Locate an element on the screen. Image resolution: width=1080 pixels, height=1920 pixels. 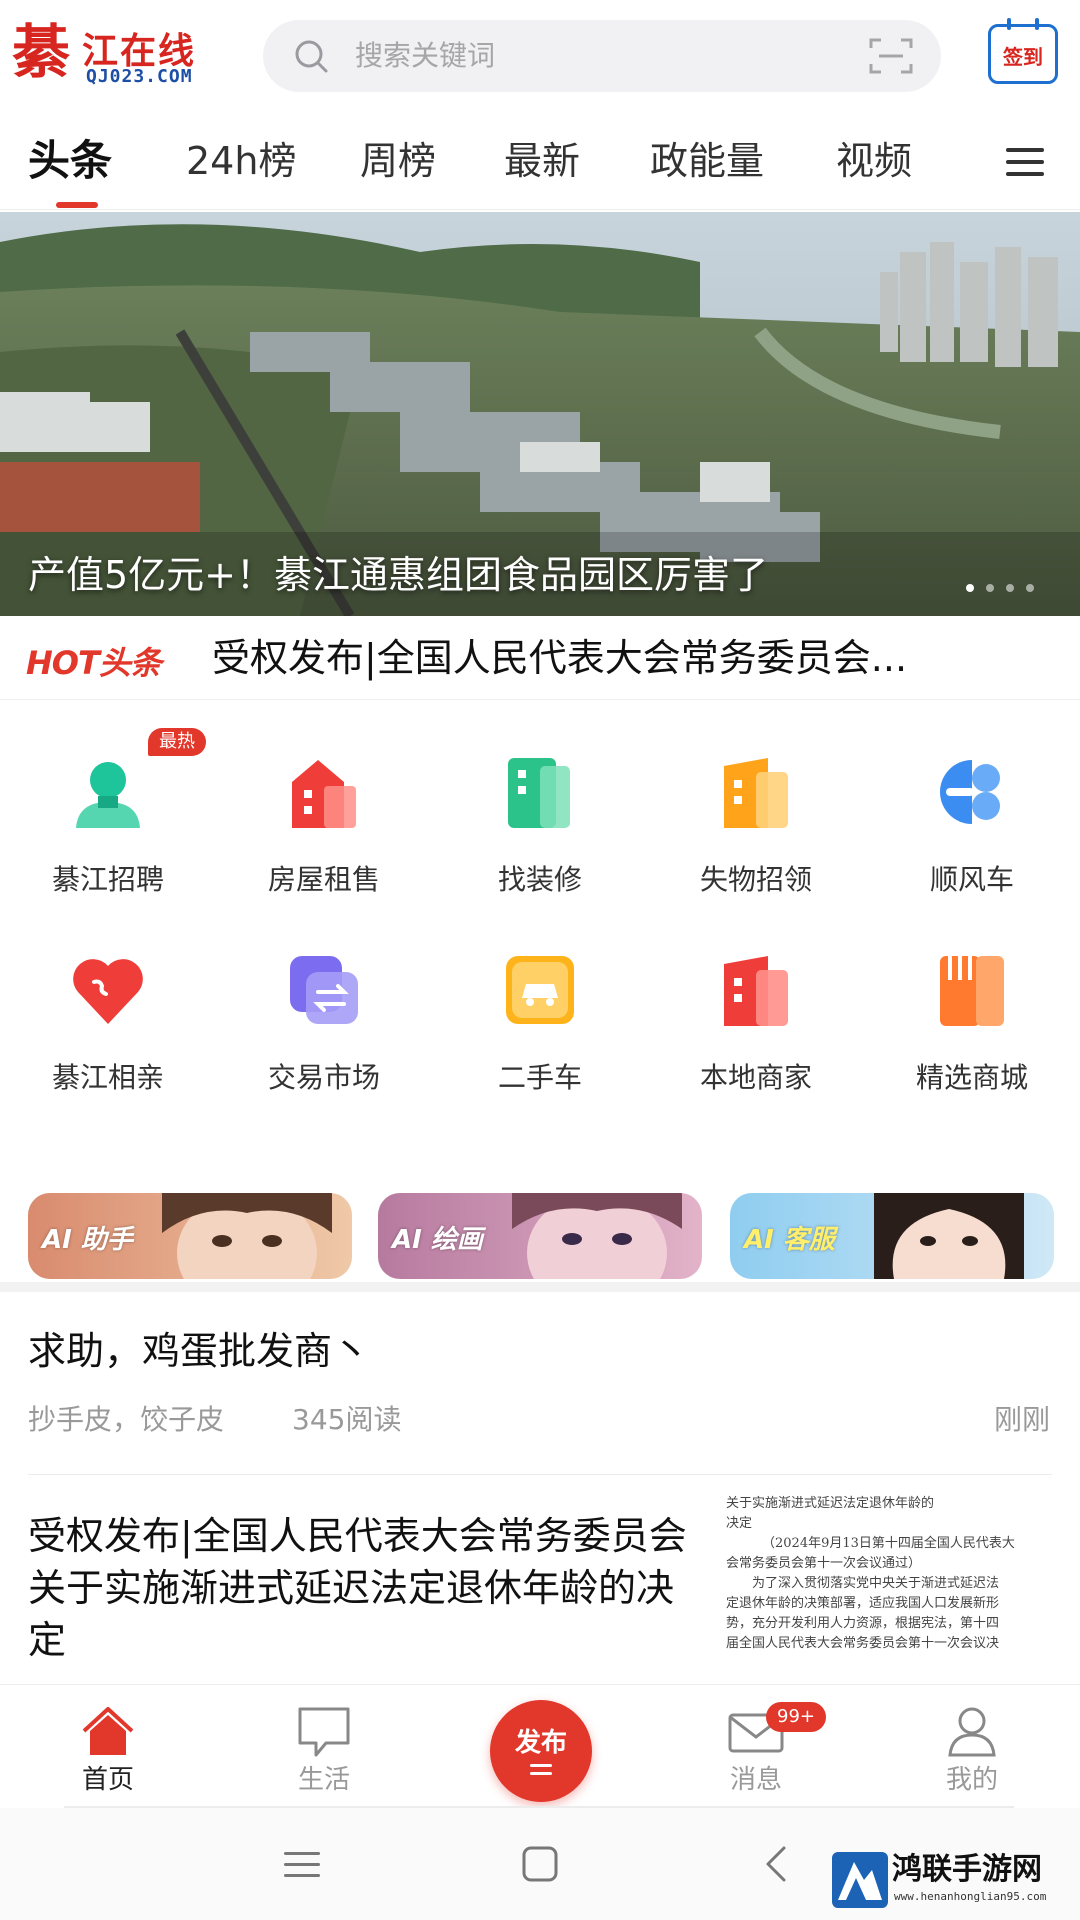
nav-life: 生活 is located at coordinates (324, 1755).